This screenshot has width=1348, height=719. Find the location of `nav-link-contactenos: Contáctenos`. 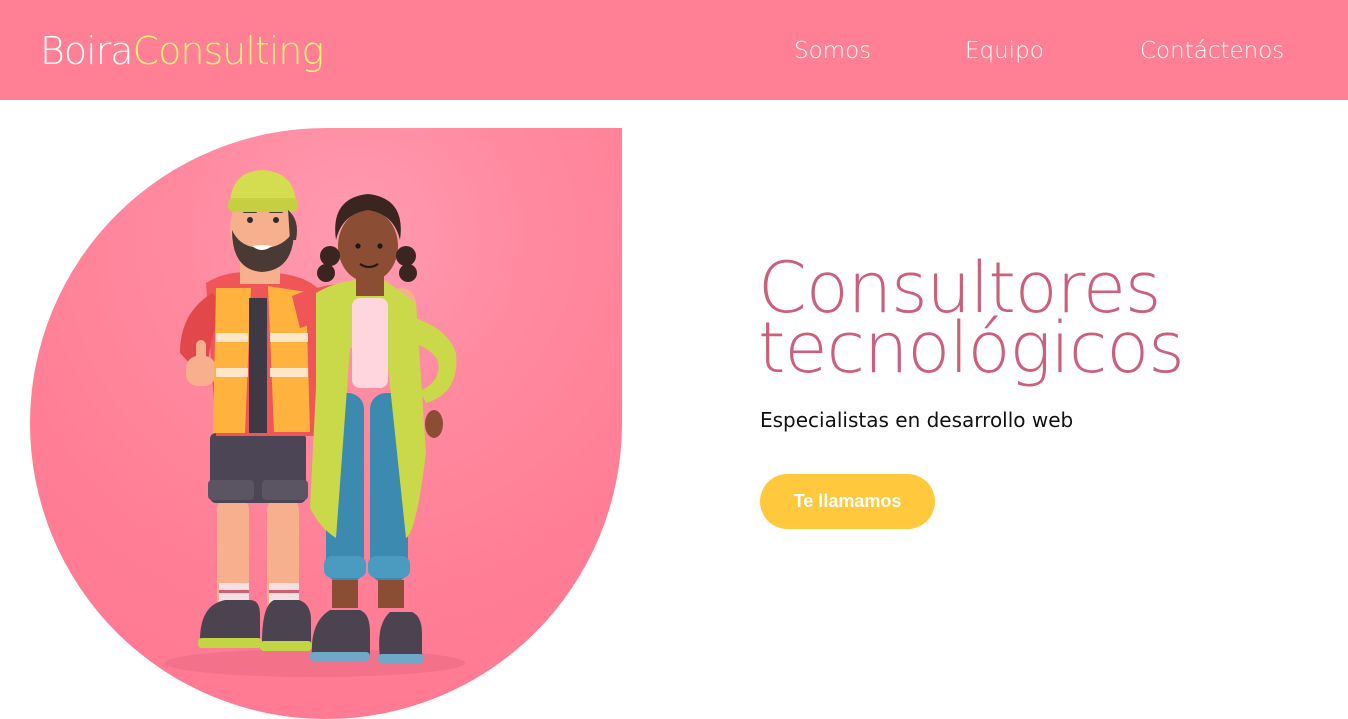

nav-link-contactenos: Contáctenos is located at coordinates (1212, 51).